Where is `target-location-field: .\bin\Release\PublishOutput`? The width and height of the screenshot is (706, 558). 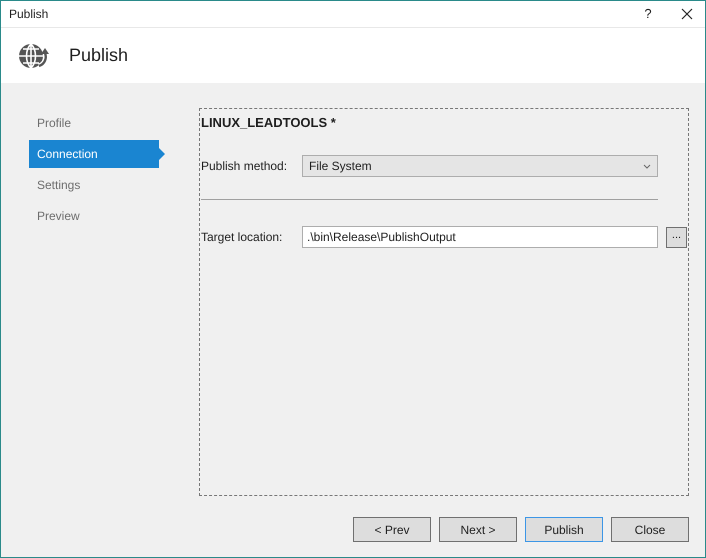 target-location-field: .\bin\Release\PublishOutput is located at coordinates (480, 237).